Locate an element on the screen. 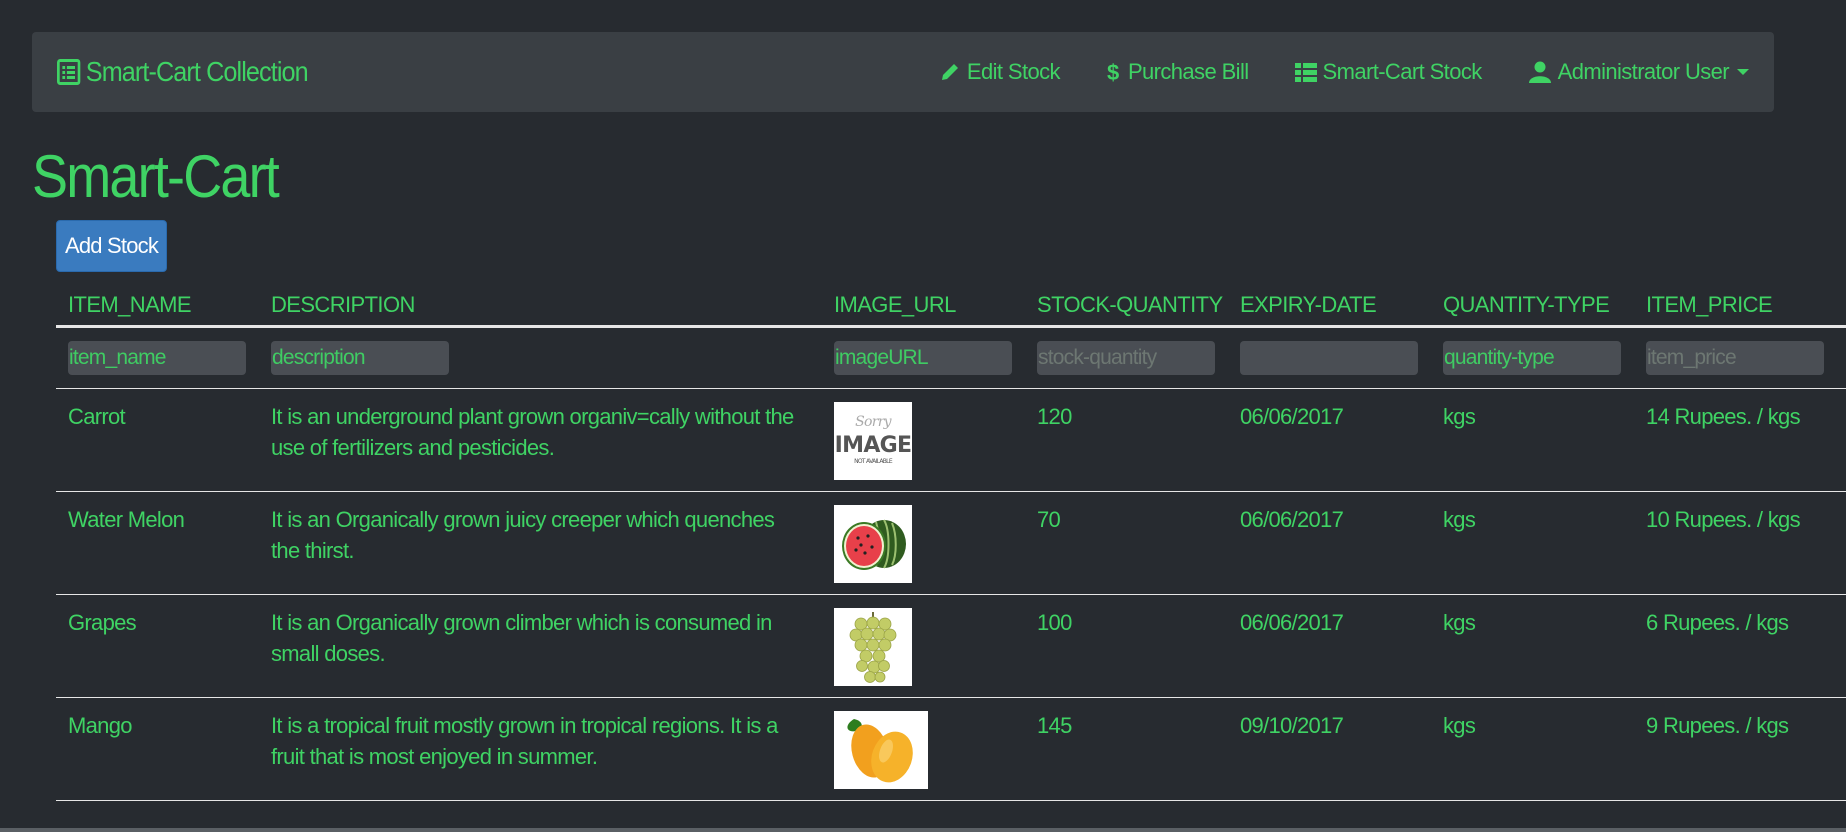 Image resolution: width=1846 pixels, height=832 pixels. expiry-date-cell: 09/10/2017 is located at coordinates (1292, 725).